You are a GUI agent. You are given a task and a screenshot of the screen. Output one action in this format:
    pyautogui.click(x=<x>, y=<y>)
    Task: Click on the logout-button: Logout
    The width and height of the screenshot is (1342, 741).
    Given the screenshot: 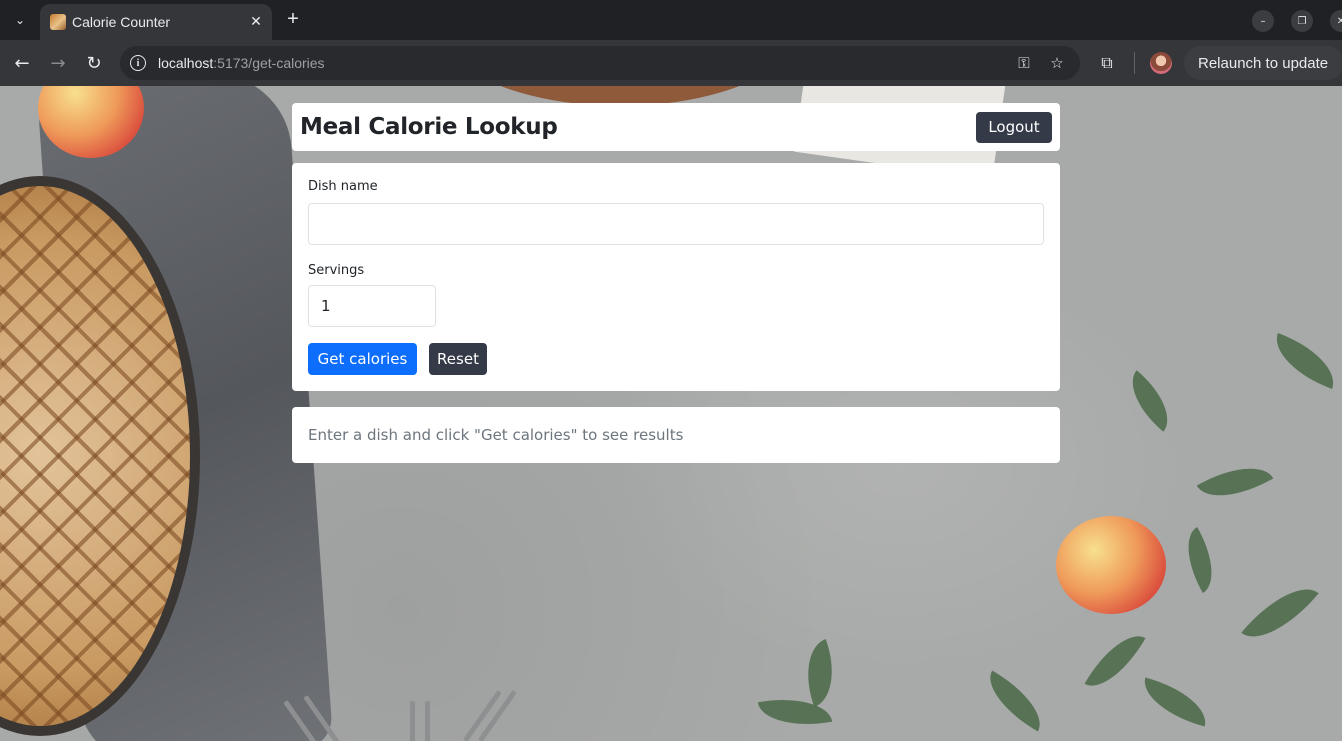 What is the action you would take?
    pyautogui.click(x=1014, y=127)
    